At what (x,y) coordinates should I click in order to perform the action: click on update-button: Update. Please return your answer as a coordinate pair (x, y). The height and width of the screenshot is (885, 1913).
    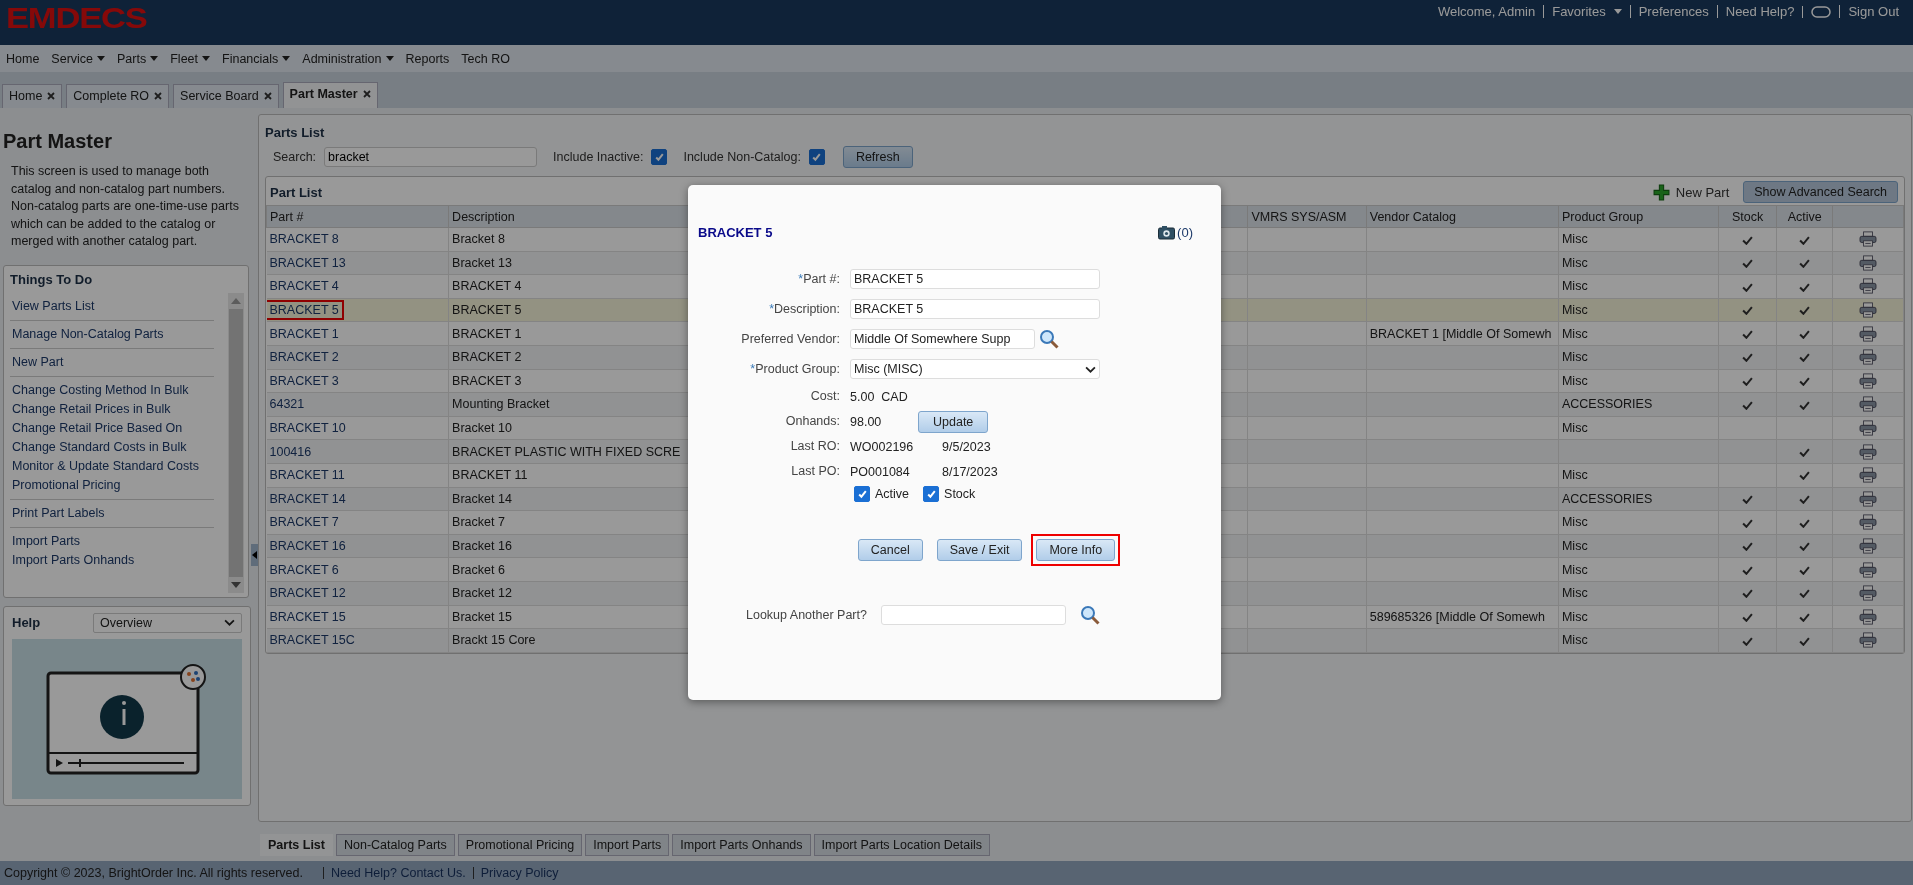
    Looking at the image, I should click on (953, 421).